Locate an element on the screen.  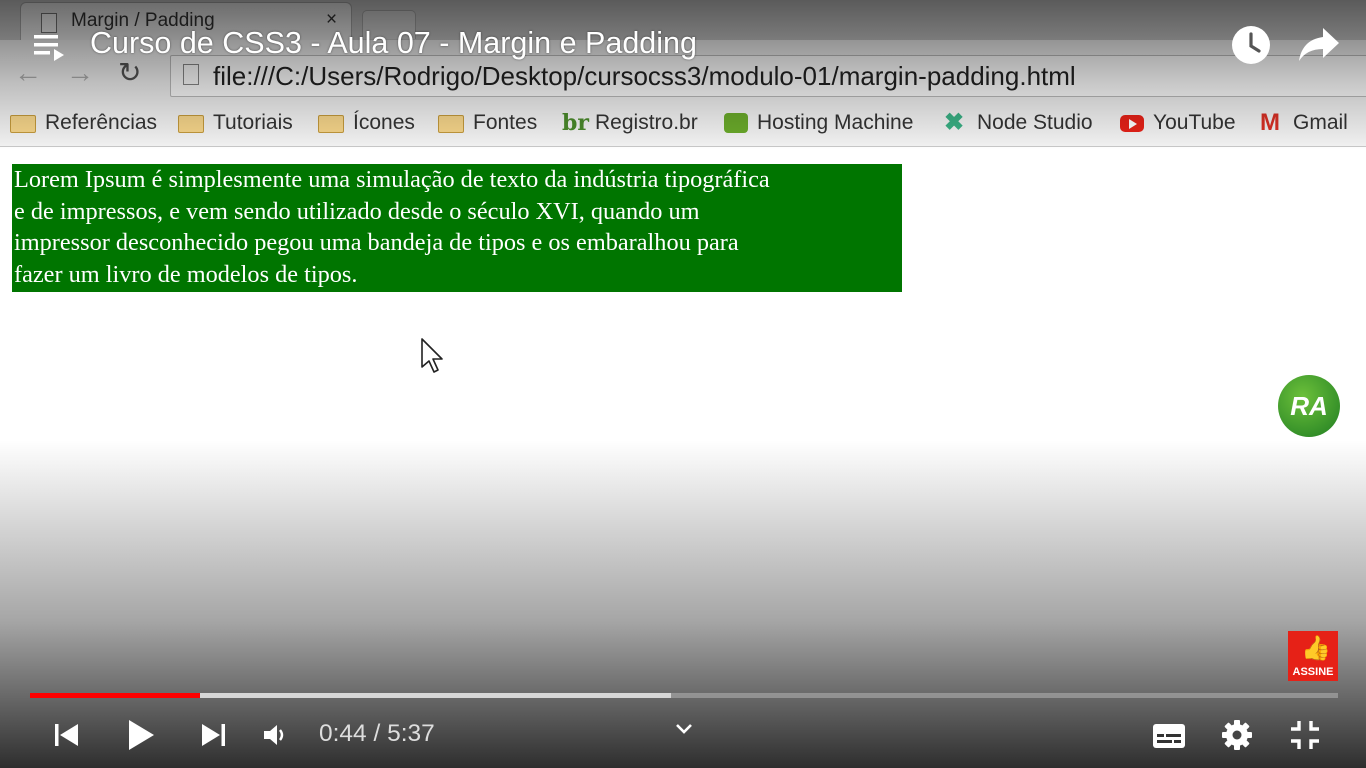
previous-button is located at coordinates (67, 735).